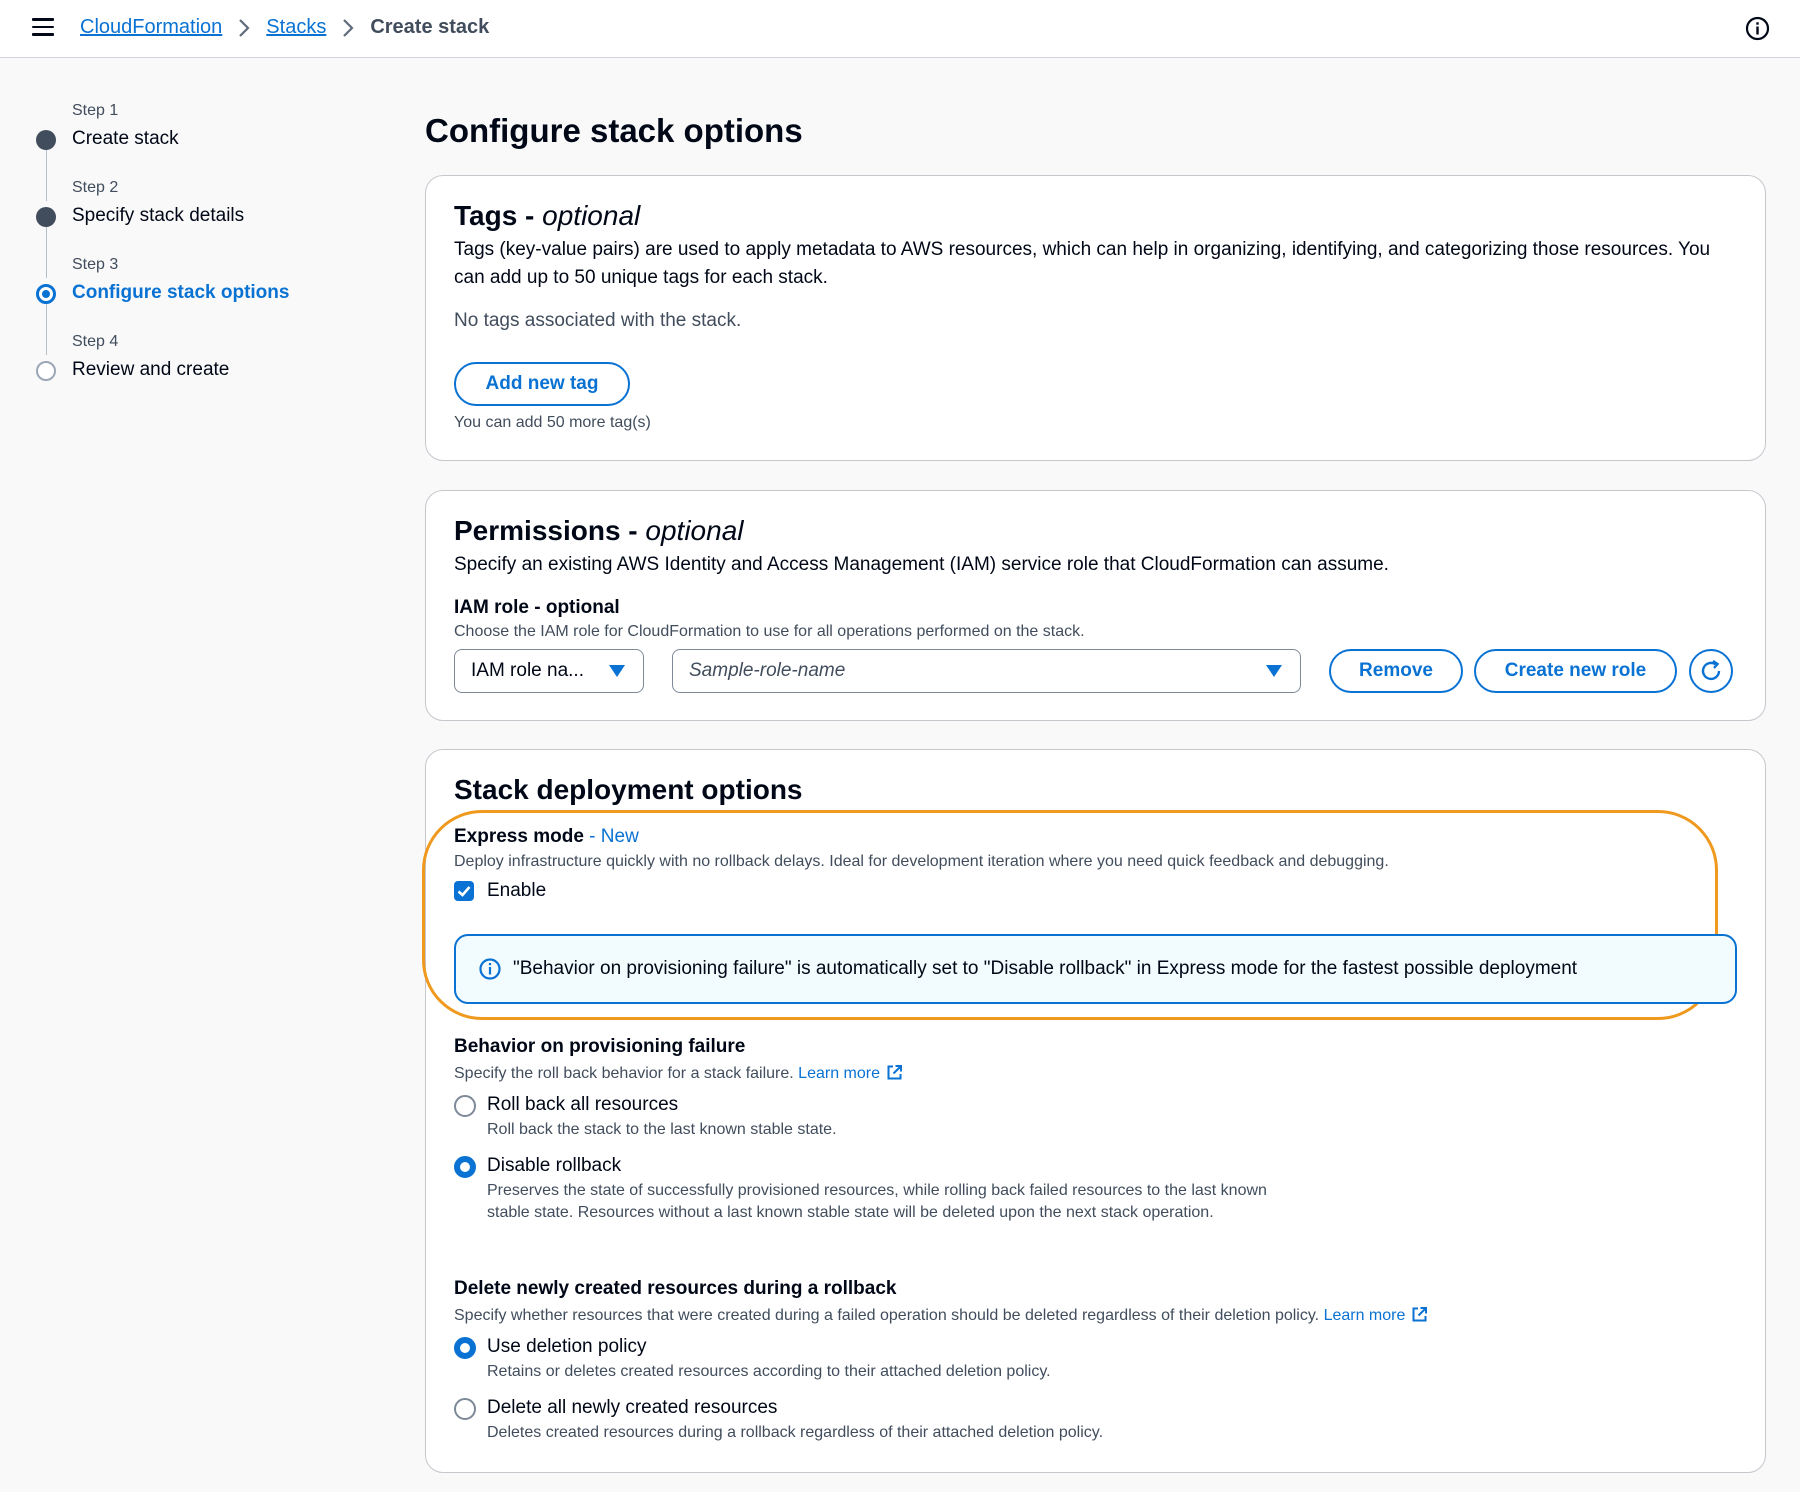 This screenshot has height=1492, width=1800. I want to click on express-mode-checkbox, so click(464, 891).